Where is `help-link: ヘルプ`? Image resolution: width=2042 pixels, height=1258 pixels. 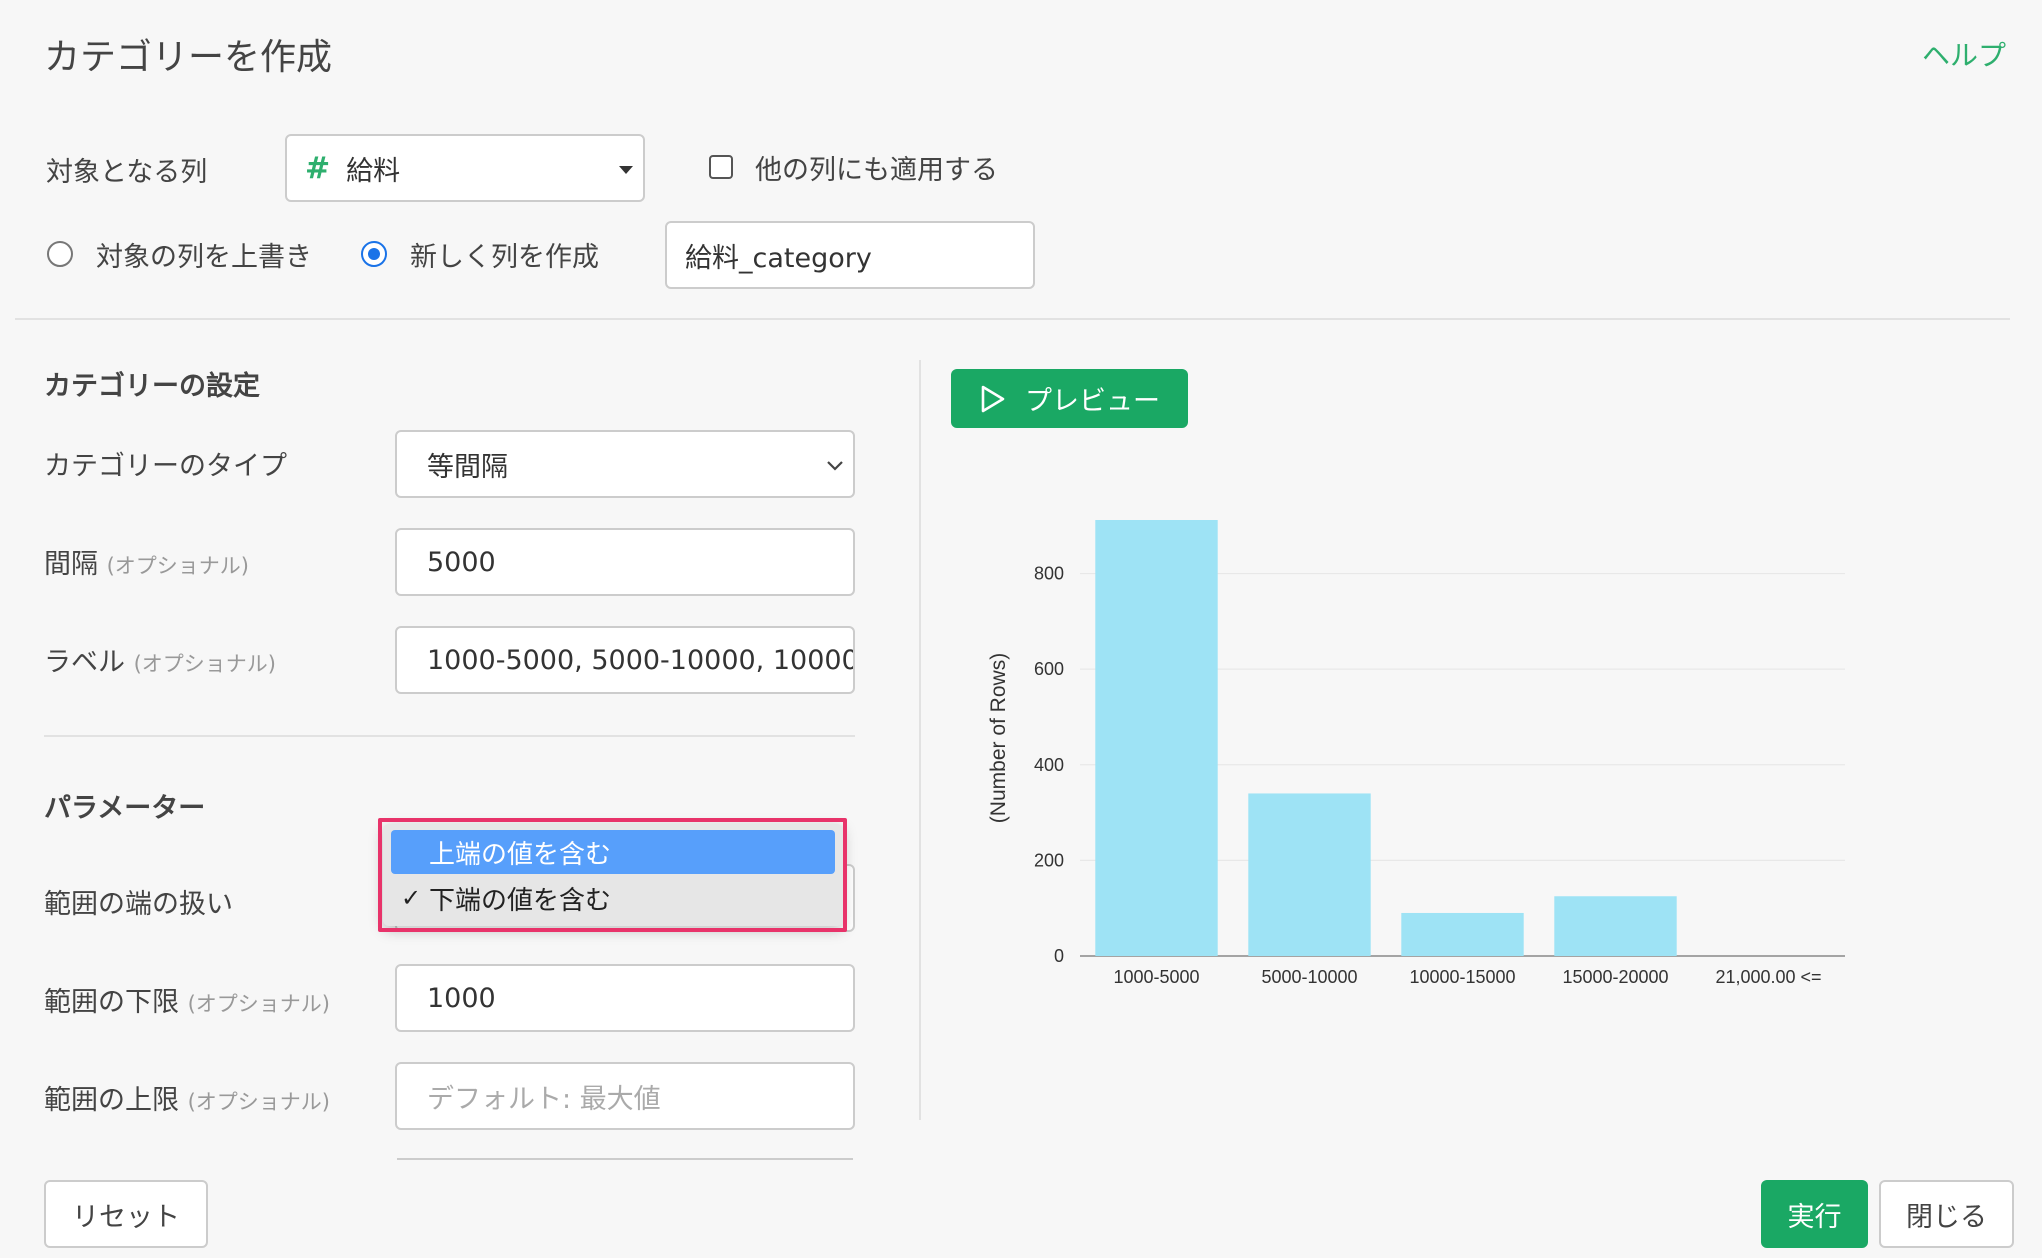
help-link: ヘルプ is located at coordinates (1964, 54).